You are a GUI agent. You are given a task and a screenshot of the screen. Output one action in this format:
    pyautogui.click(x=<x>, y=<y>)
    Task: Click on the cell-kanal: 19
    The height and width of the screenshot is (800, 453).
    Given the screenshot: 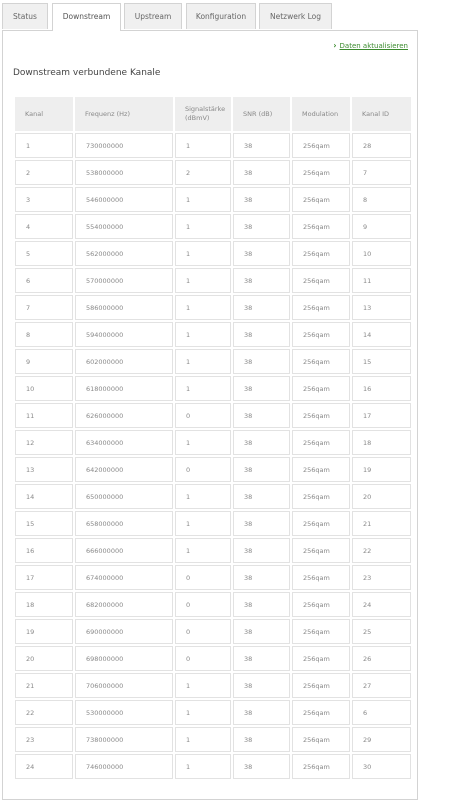 What is the action you would take?
    pyautogui.click(x=44, y=631)
    